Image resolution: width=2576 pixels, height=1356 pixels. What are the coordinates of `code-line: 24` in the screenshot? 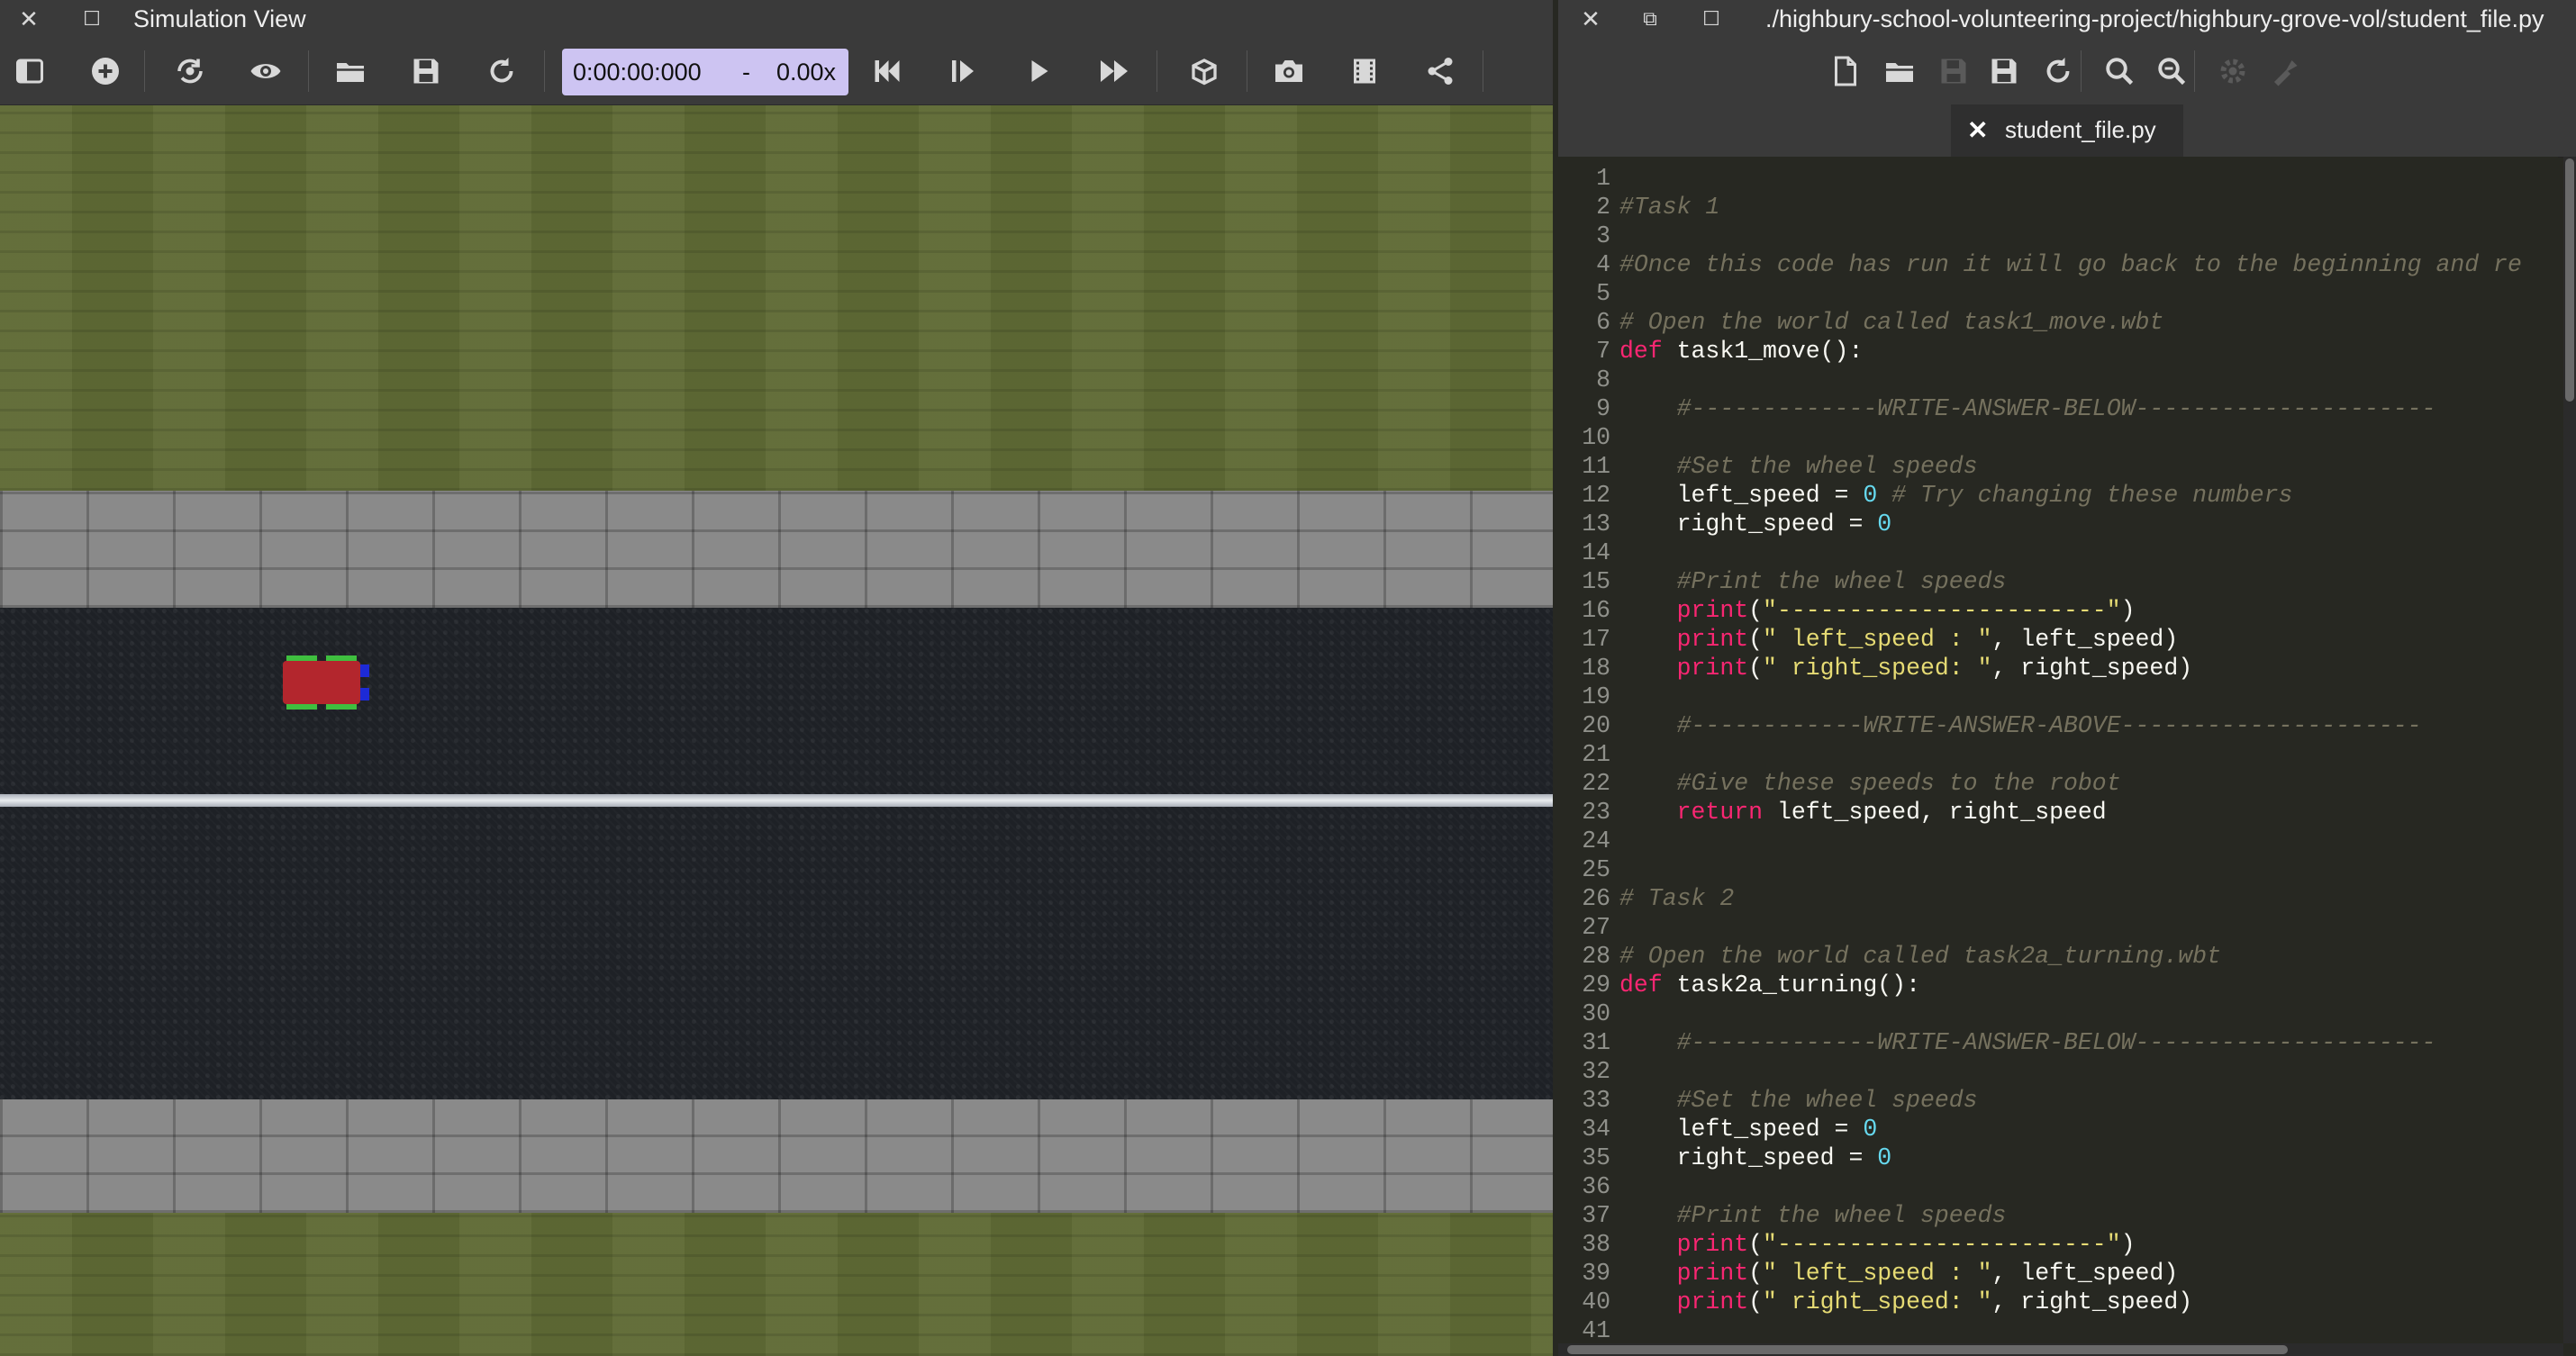 It's located at (2058, 841).